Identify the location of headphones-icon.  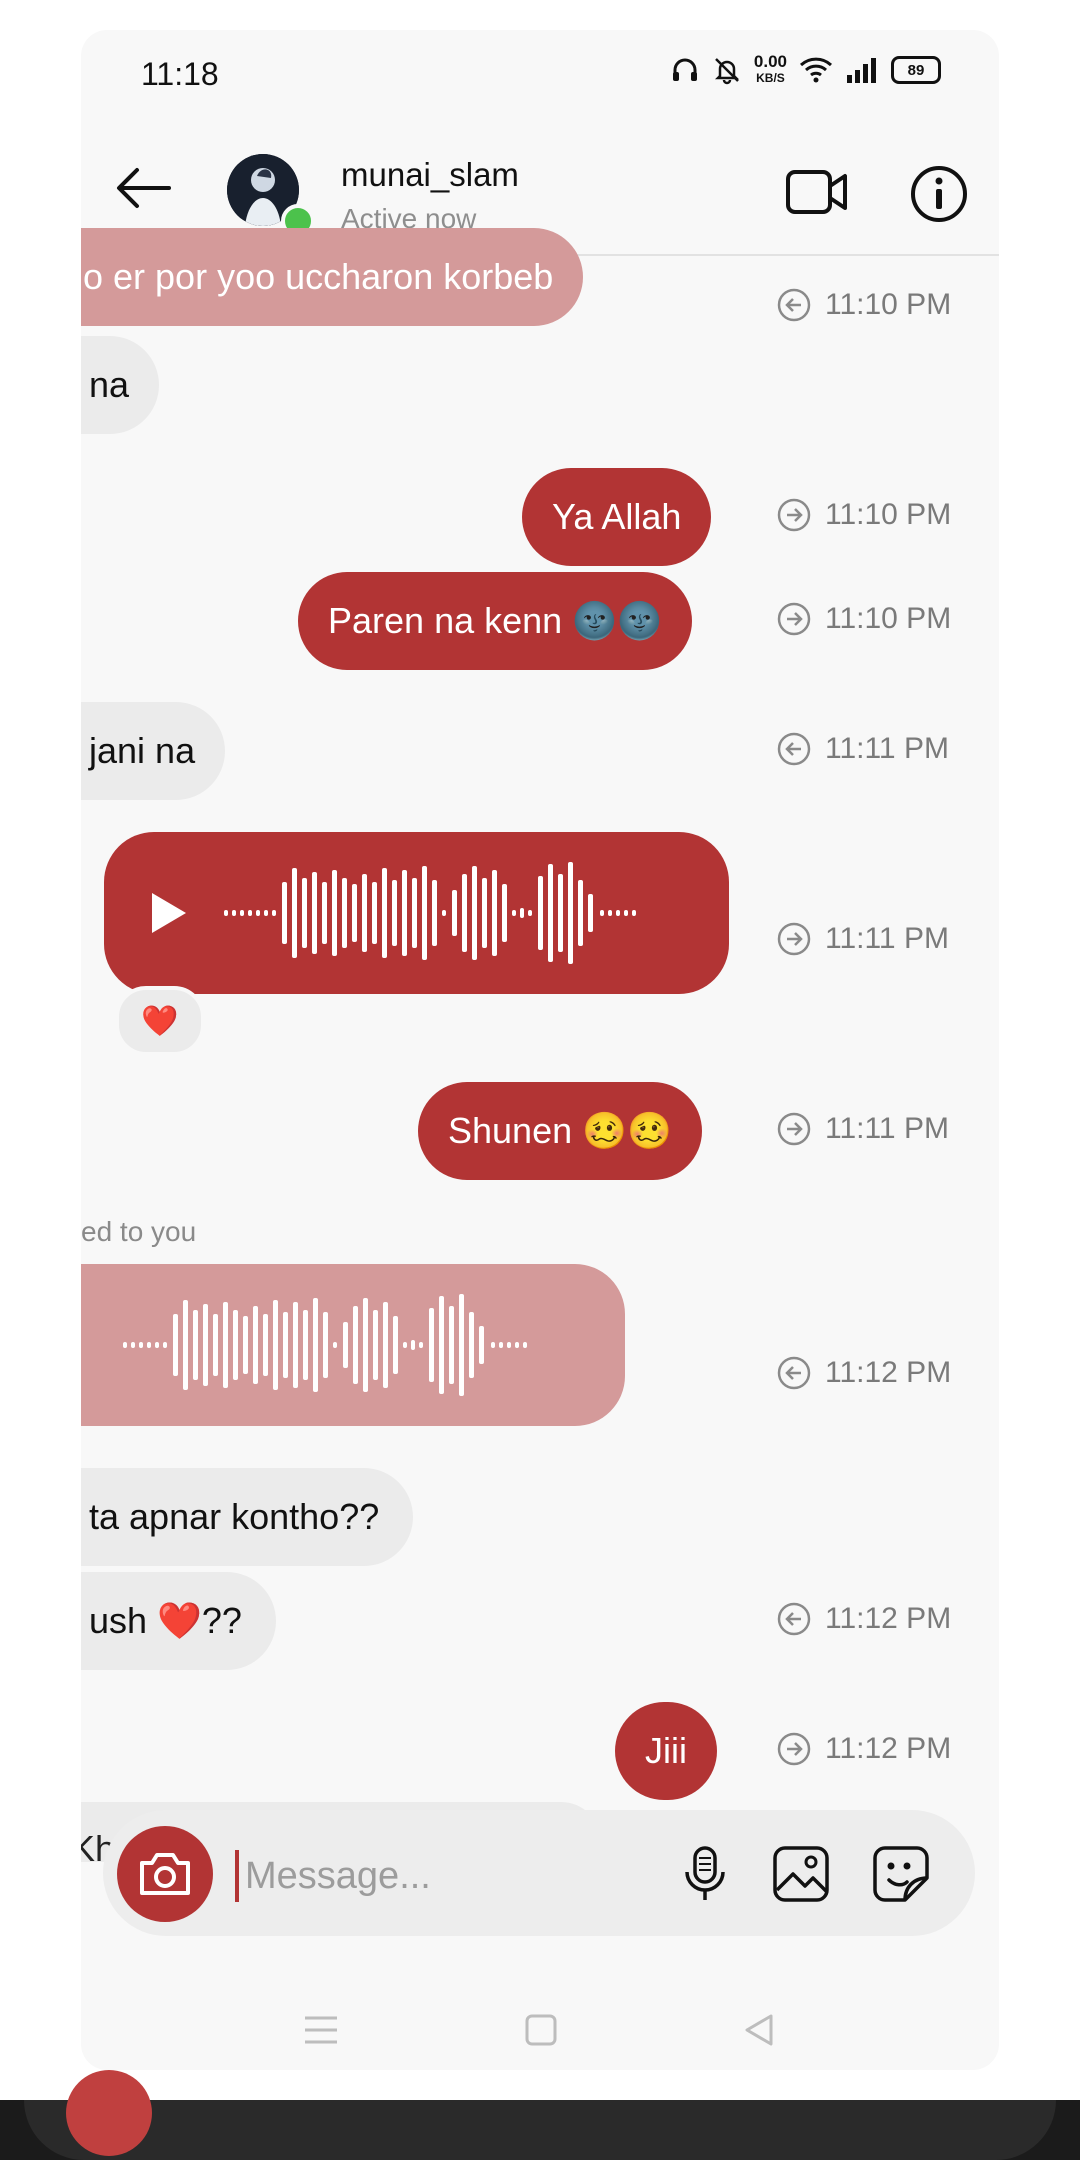
(684, 69).